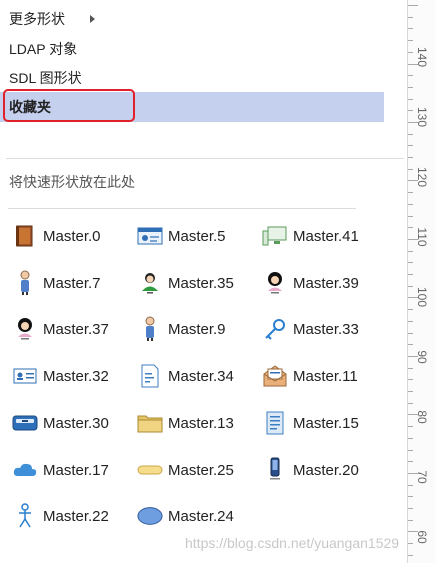 The width and height of the screenshot is (435, 563). I want to click on shape-item: Master.7, so click(56, 283).